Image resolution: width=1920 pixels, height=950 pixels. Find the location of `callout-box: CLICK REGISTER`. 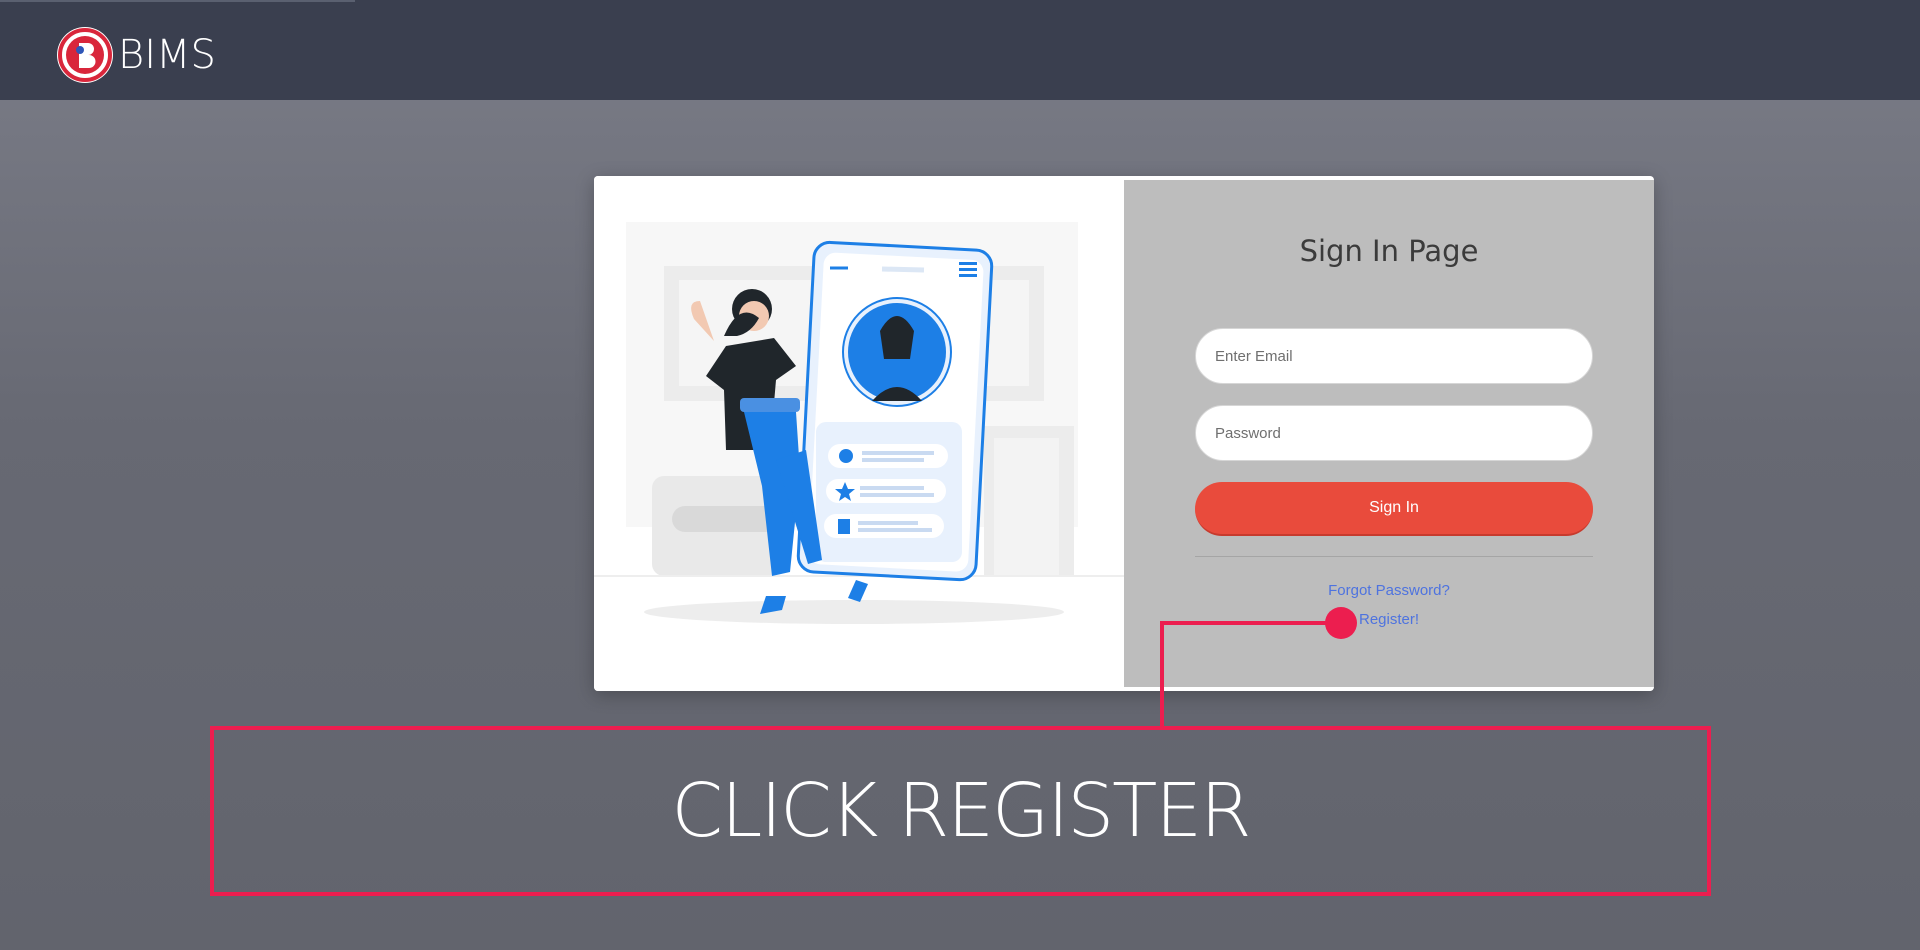

callout-box: CLICK REGISTER is located at coordinates (960, 811).